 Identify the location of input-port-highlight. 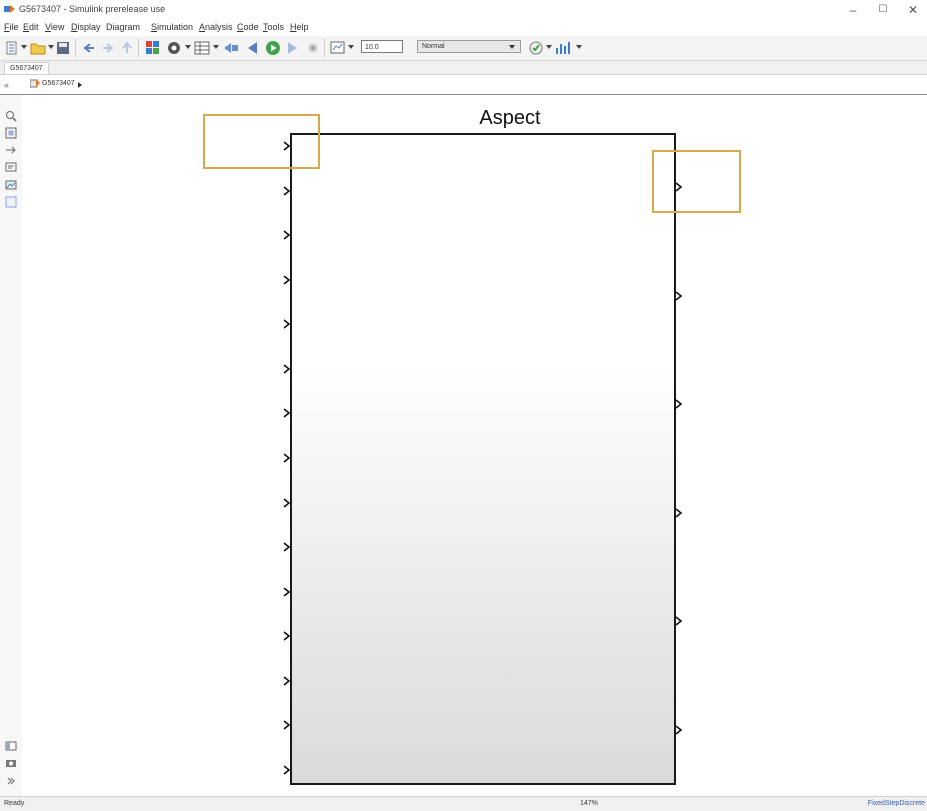
(261, 141).